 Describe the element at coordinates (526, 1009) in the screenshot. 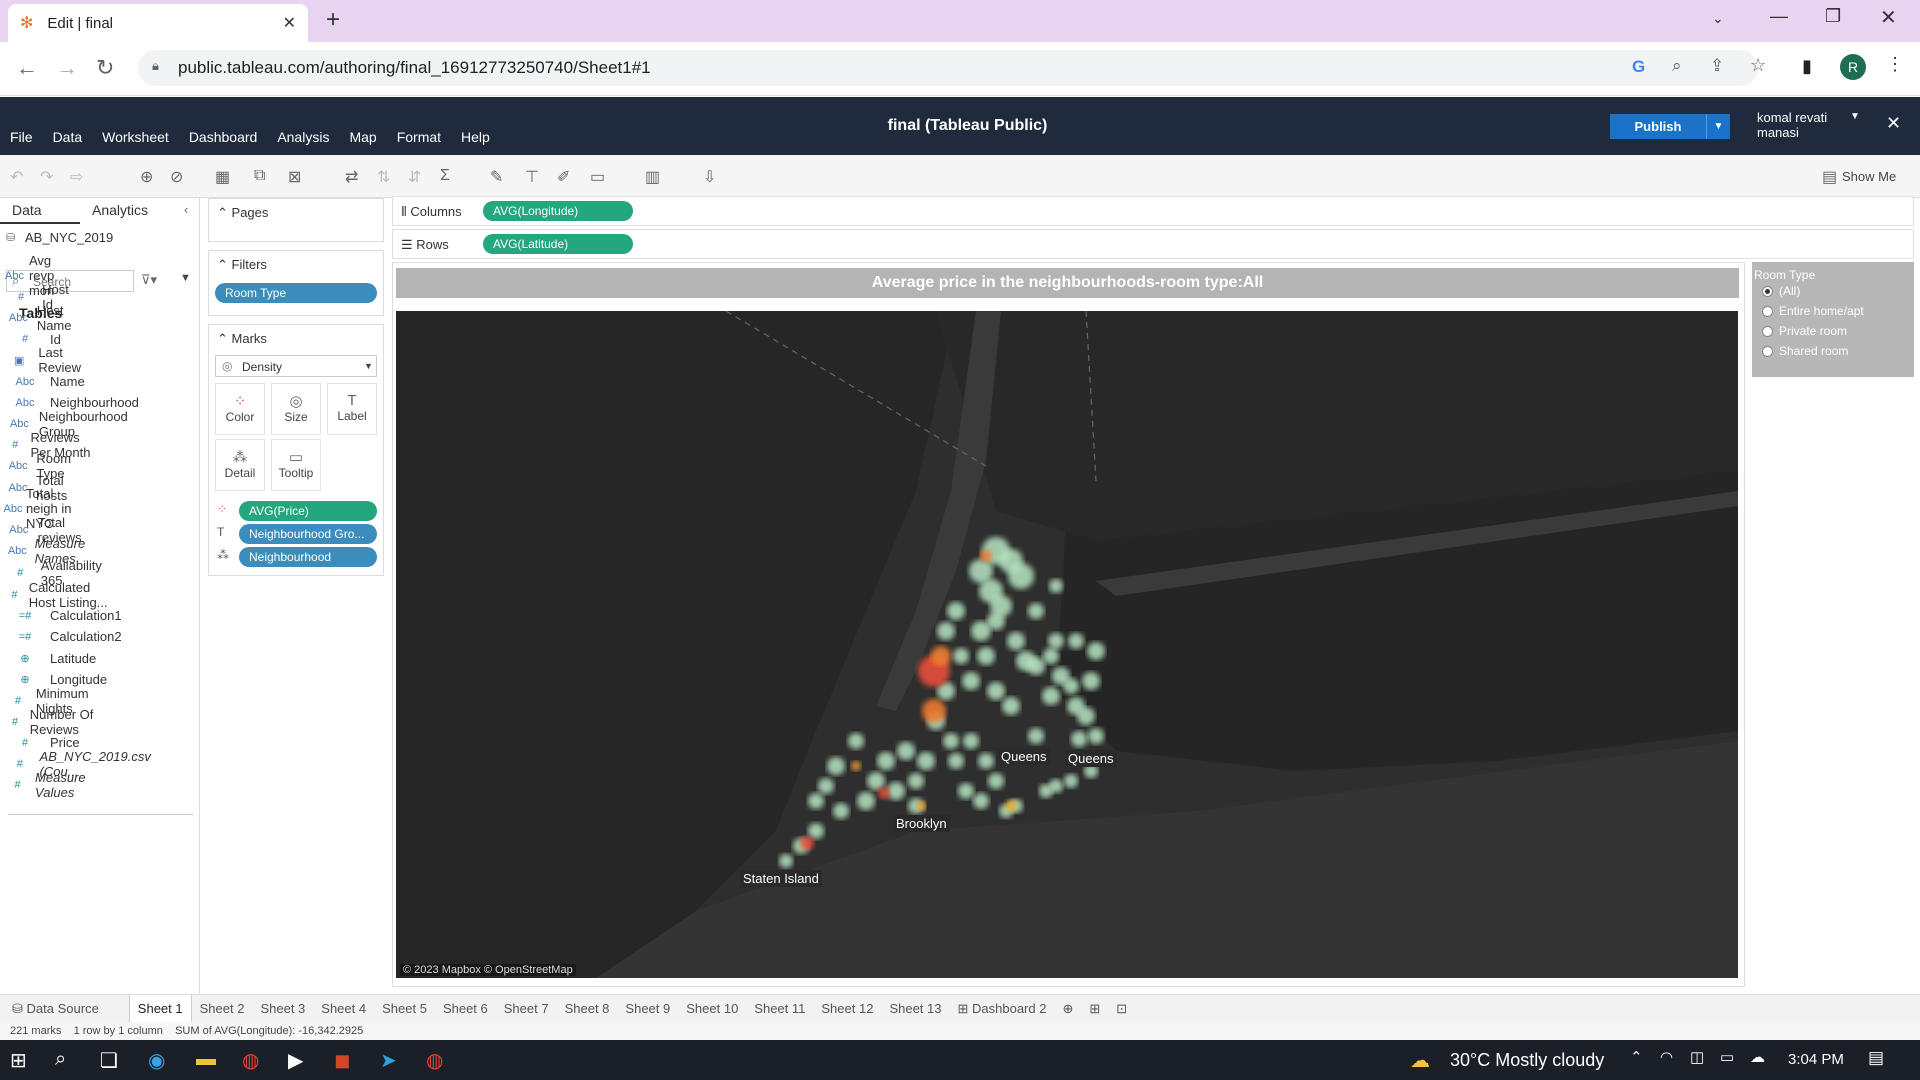

I see `sheet-tab: Sheet 7` at that location.